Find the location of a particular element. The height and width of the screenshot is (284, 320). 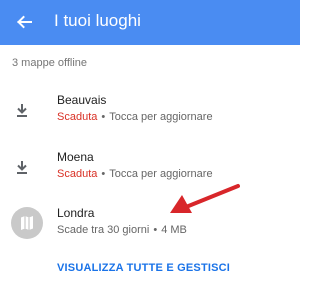

map-name: Londra is located at coordinates (76, 213).